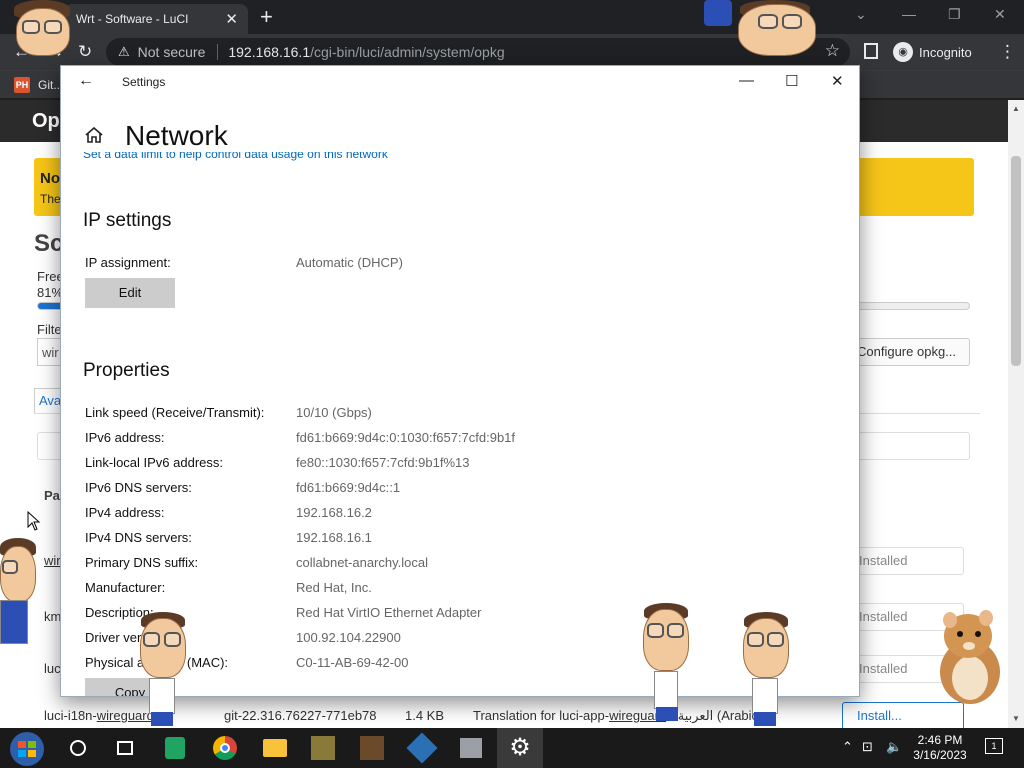  Describe the element at coordinates (175, 412) in the screenshot. I see `property-label: Link speed (Receive/Transmit):` at that location.